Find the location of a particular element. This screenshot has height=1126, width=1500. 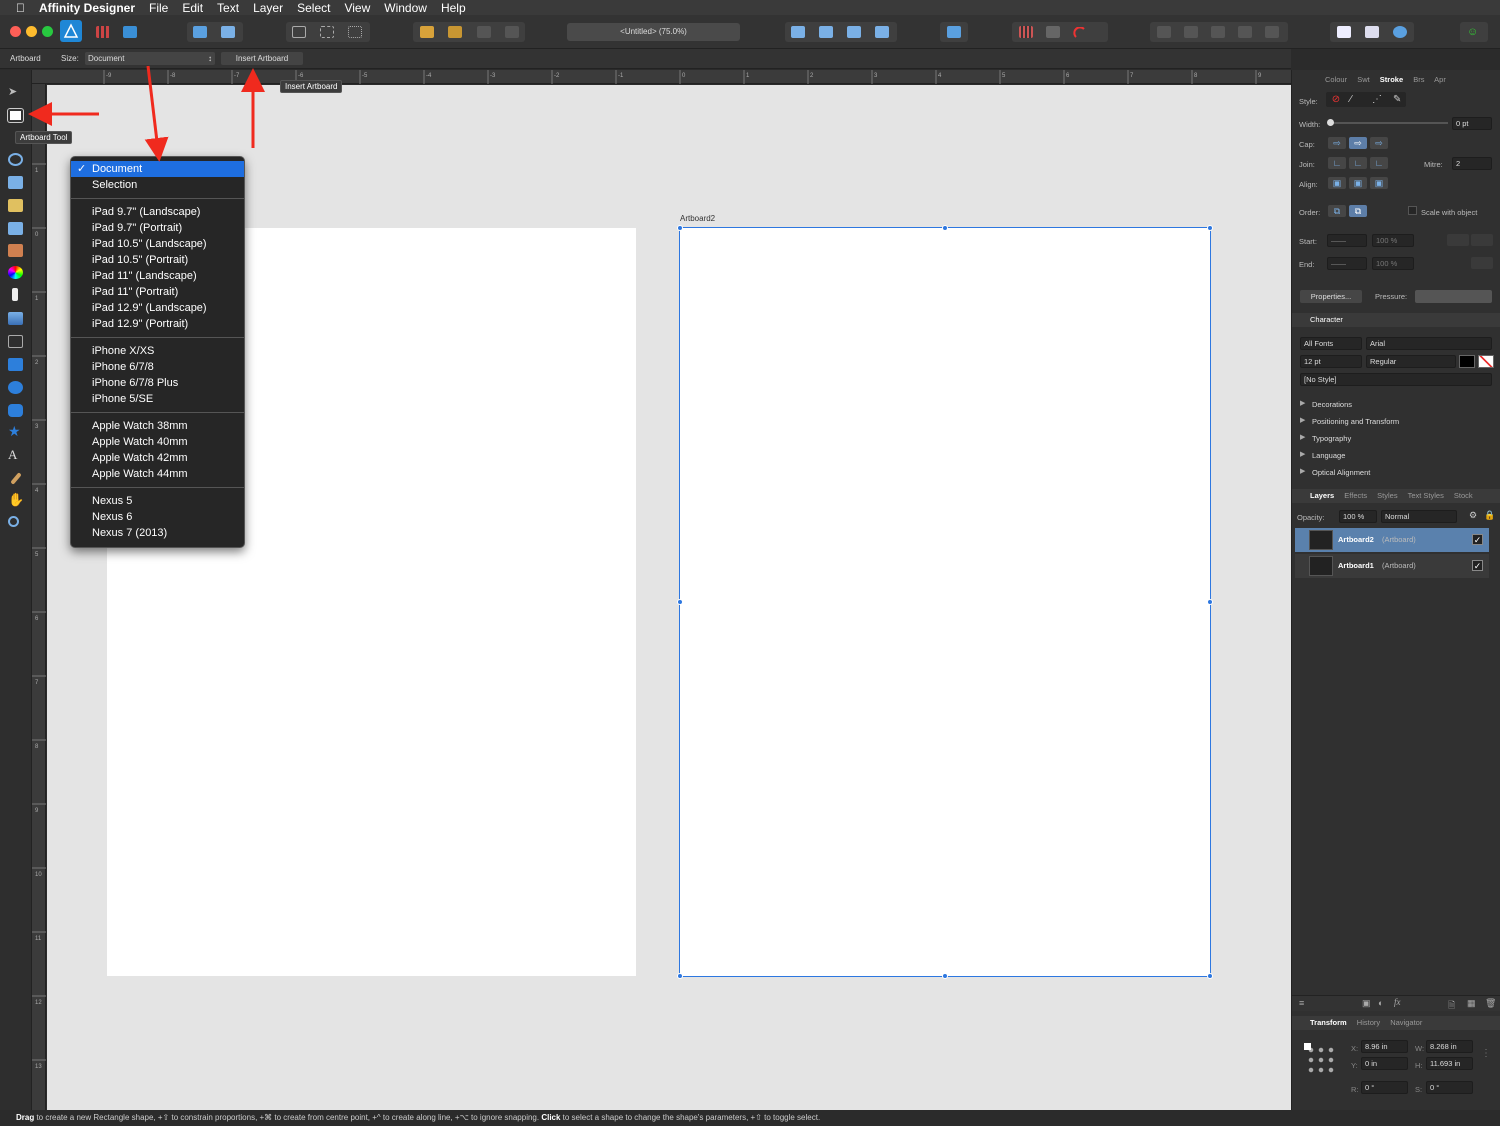

minimize-window-button is located at coordinates (31, 31).